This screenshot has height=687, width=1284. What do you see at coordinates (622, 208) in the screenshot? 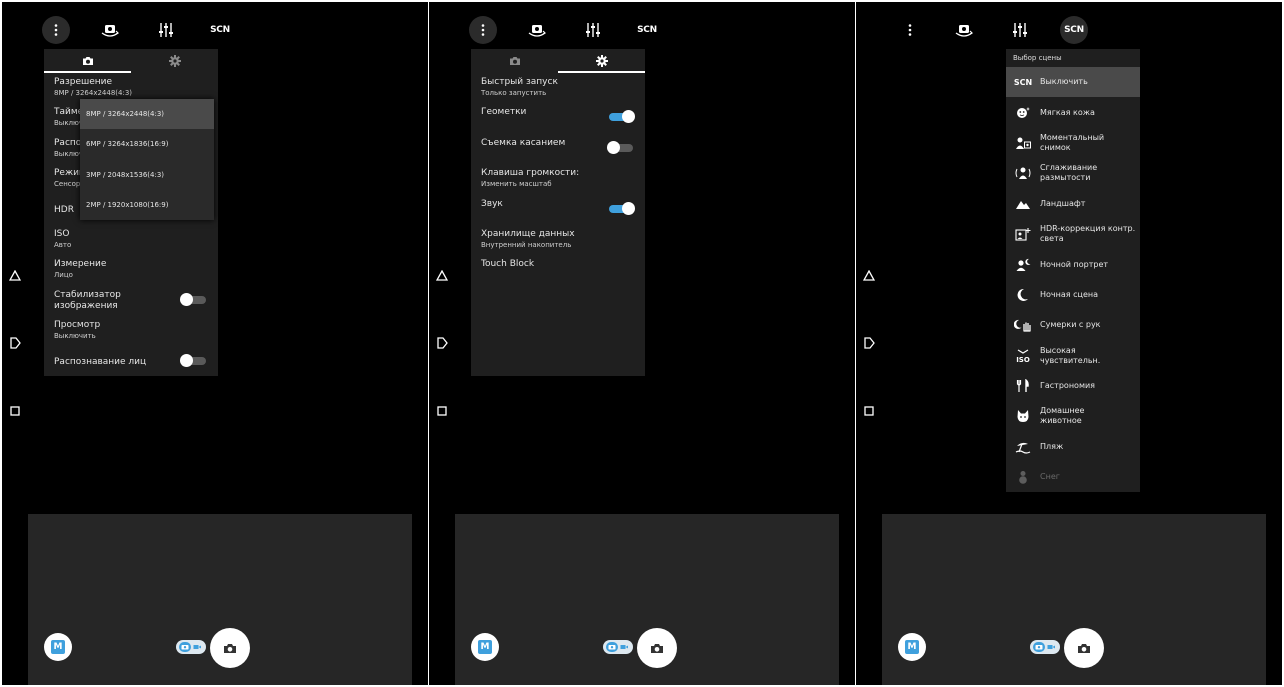
I see `sound-toggle` at bounding box center [622, 208].